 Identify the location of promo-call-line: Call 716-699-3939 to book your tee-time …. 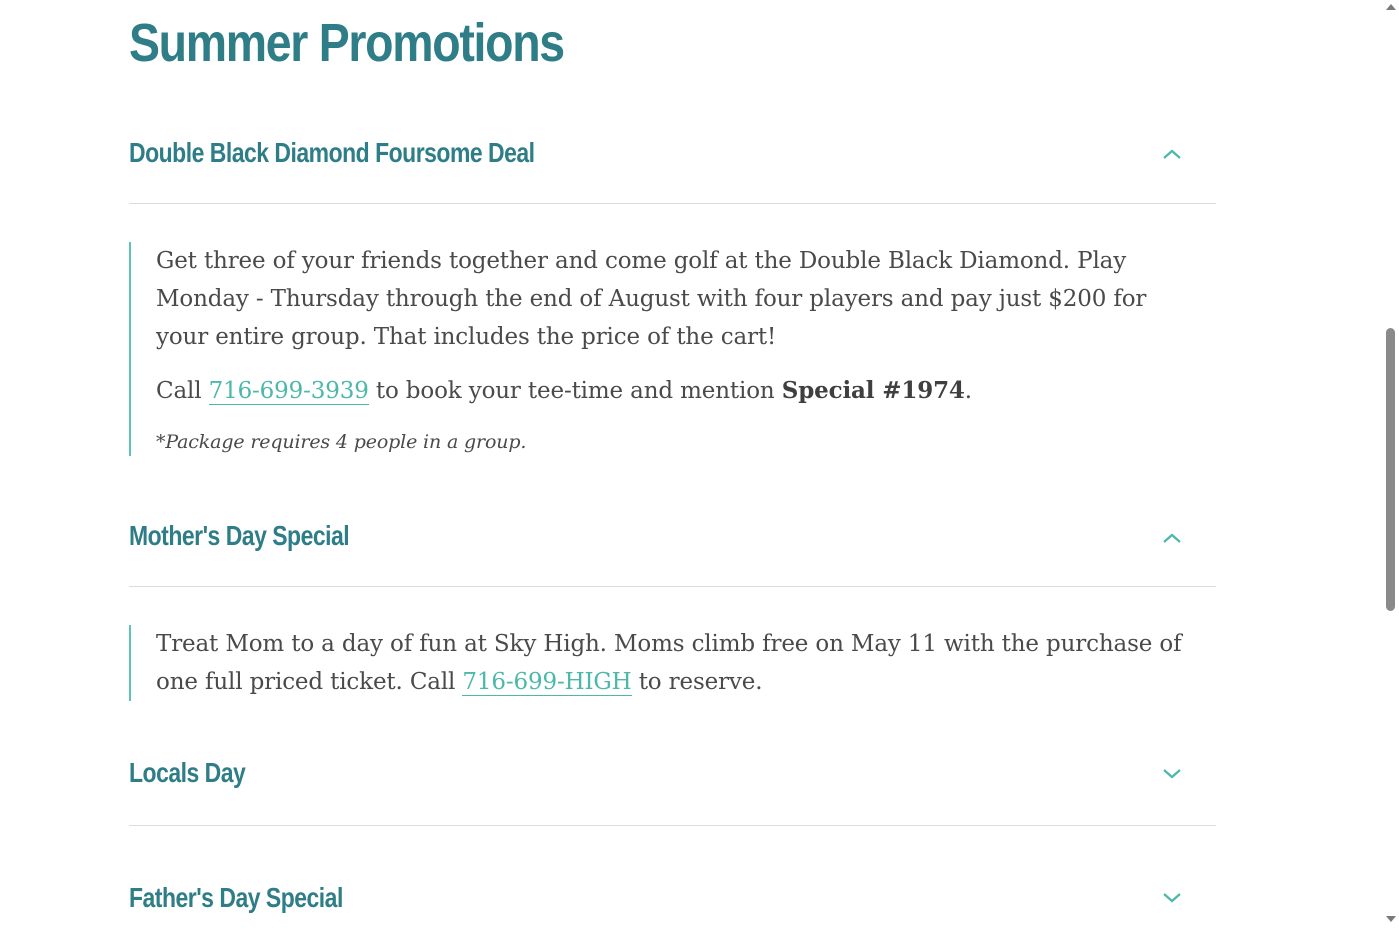
(676, 391).